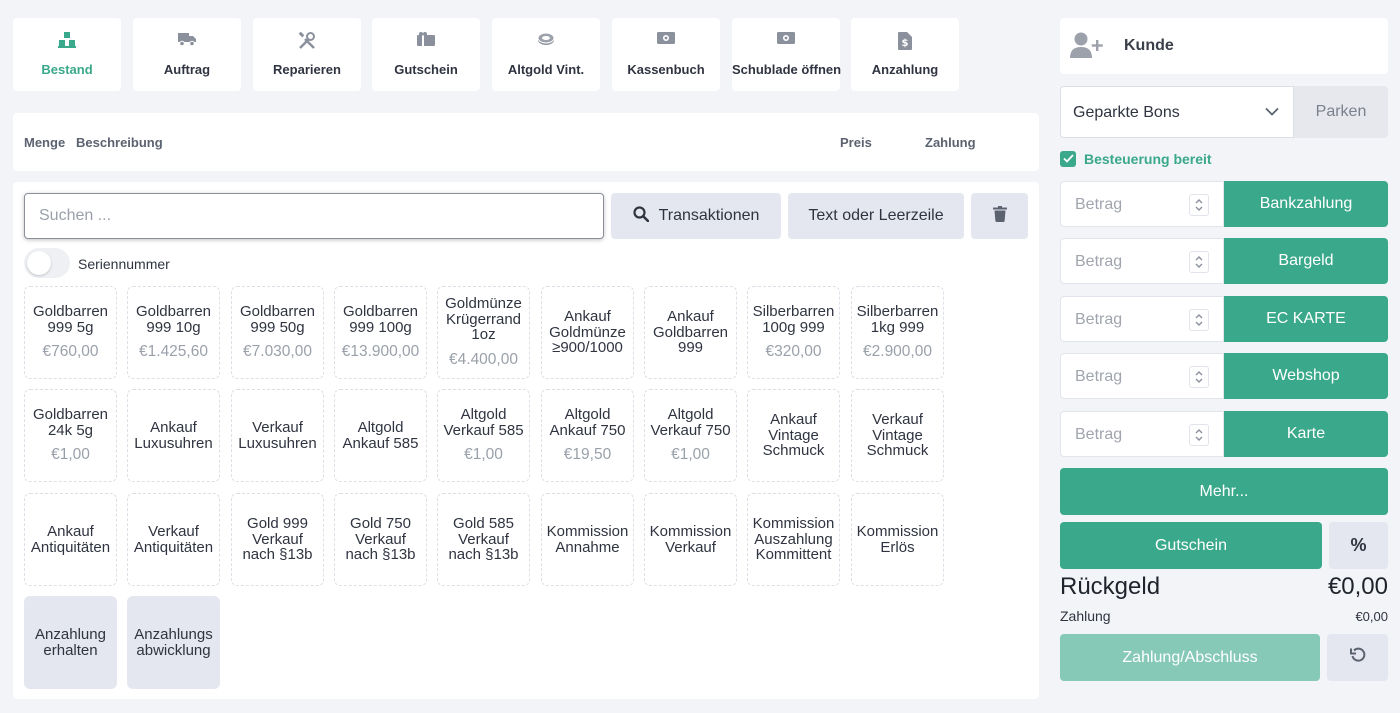 The image size is (1400, 713). I want to click on search-icon, so click(640, 216).